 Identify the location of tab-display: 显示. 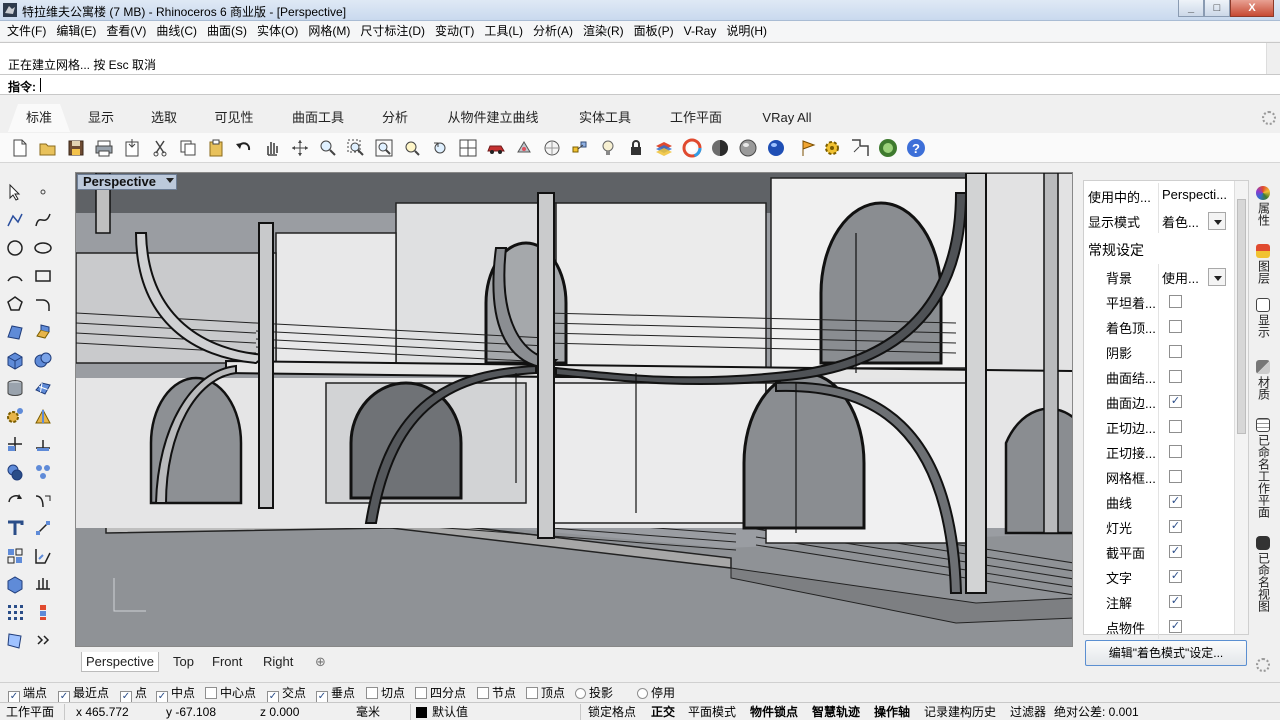
(101, 118).